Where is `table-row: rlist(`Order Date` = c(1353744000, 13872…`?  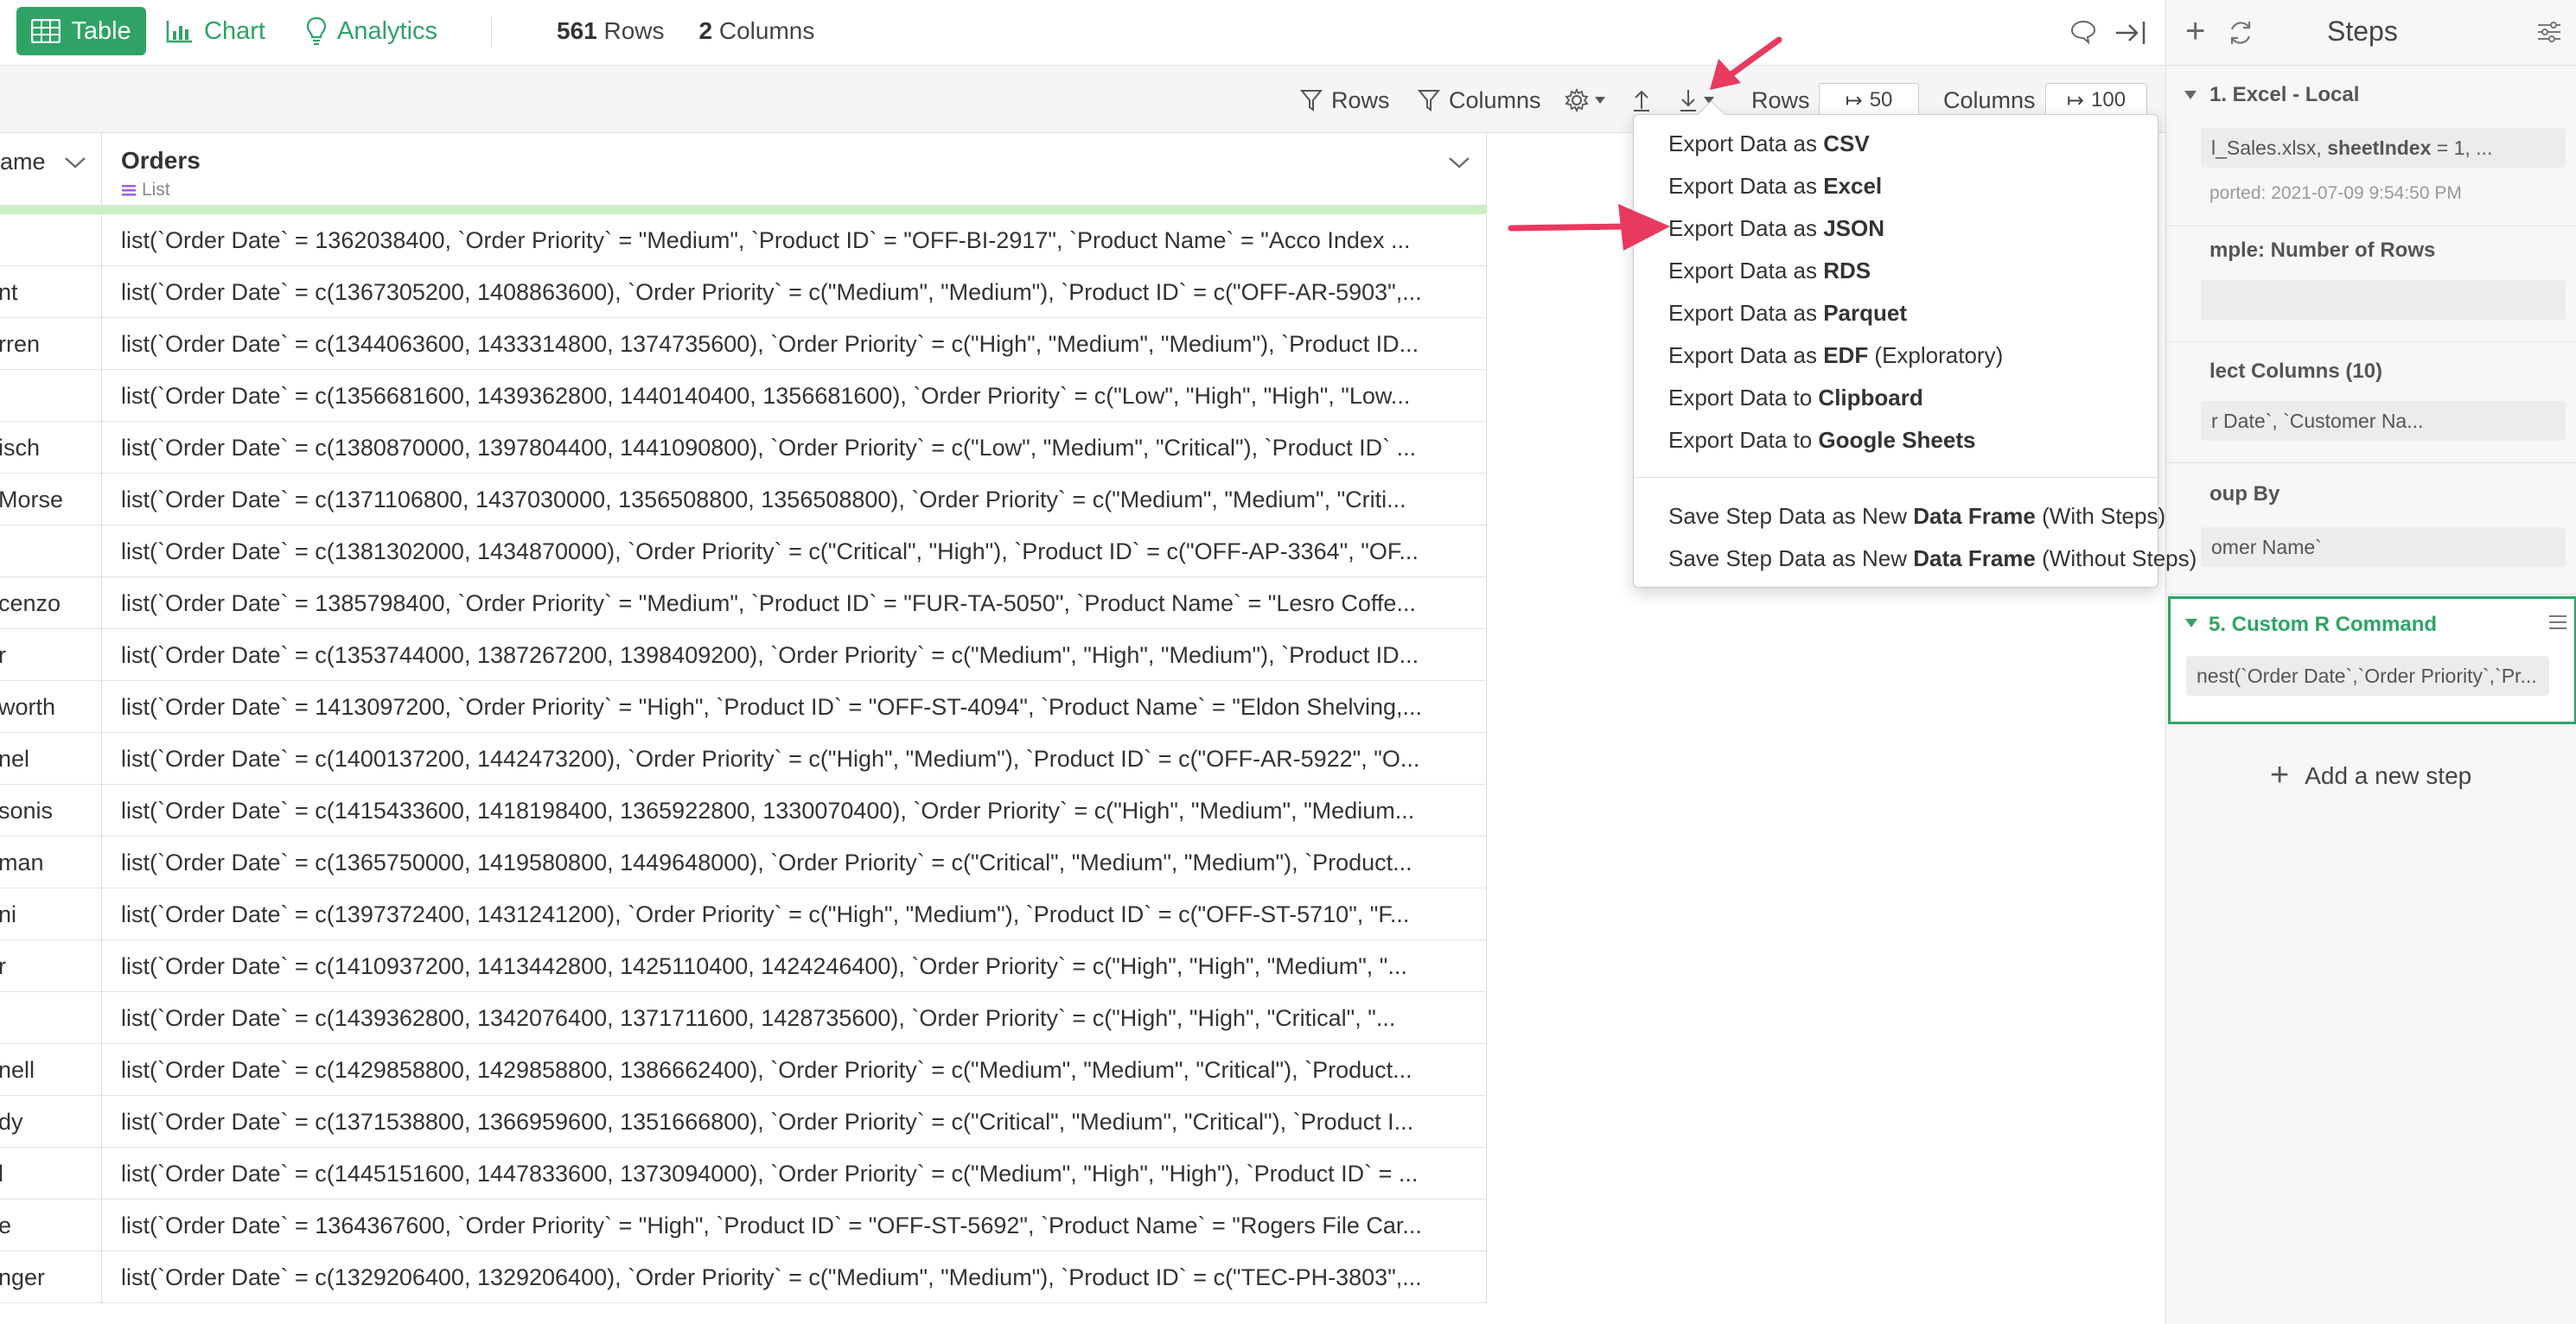 table-row: rlist(`Order Date` = c(1353744000, 13872… is located at coordinates (743, 655).